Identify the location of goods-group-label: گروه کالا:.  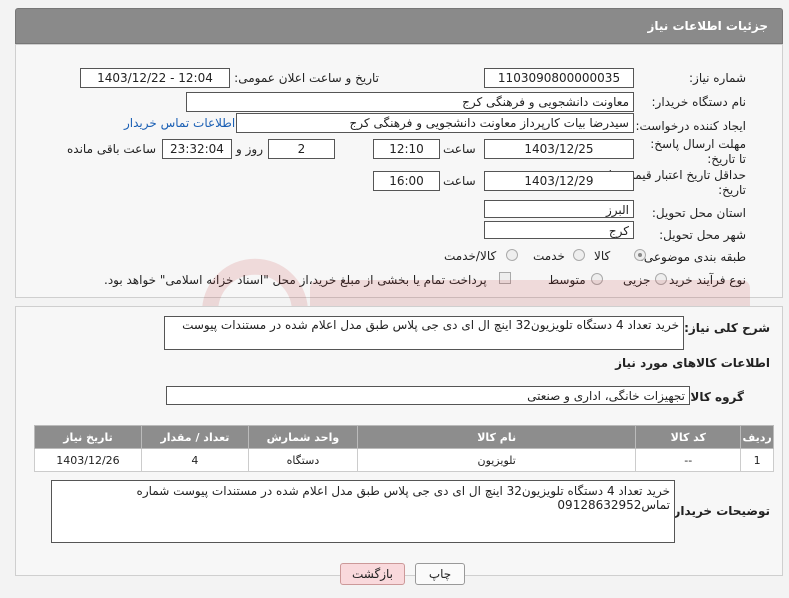
(714, 397).